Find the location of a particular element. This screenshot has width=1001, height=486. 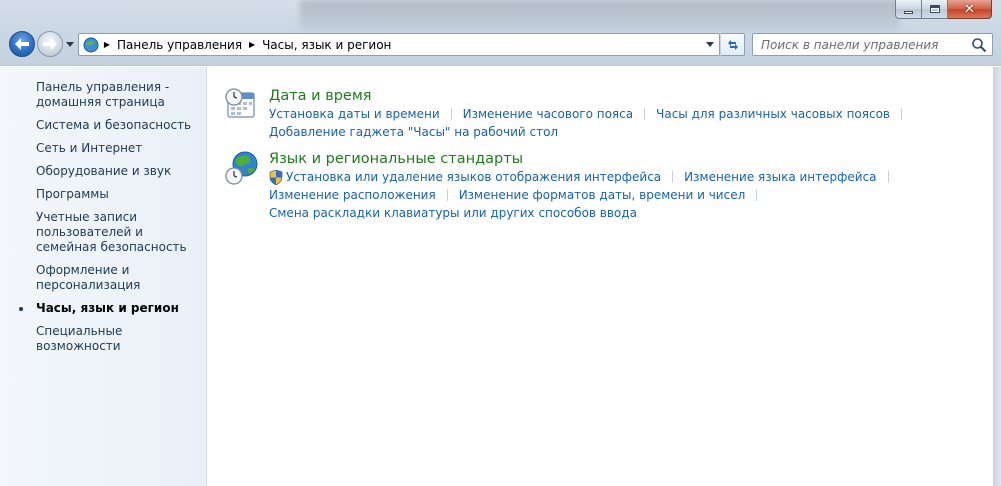

minimize-icon is located at coordinates (908, 12).